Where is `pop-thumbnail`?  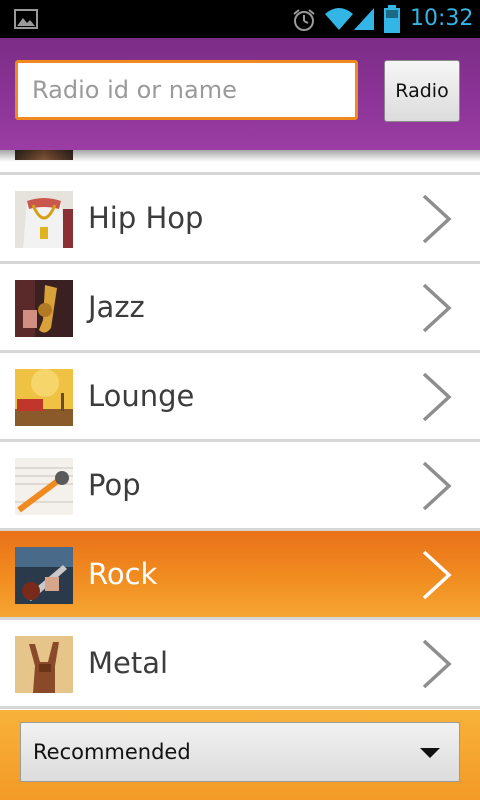 pop-thumbnail is located at coordinates (44, 486).